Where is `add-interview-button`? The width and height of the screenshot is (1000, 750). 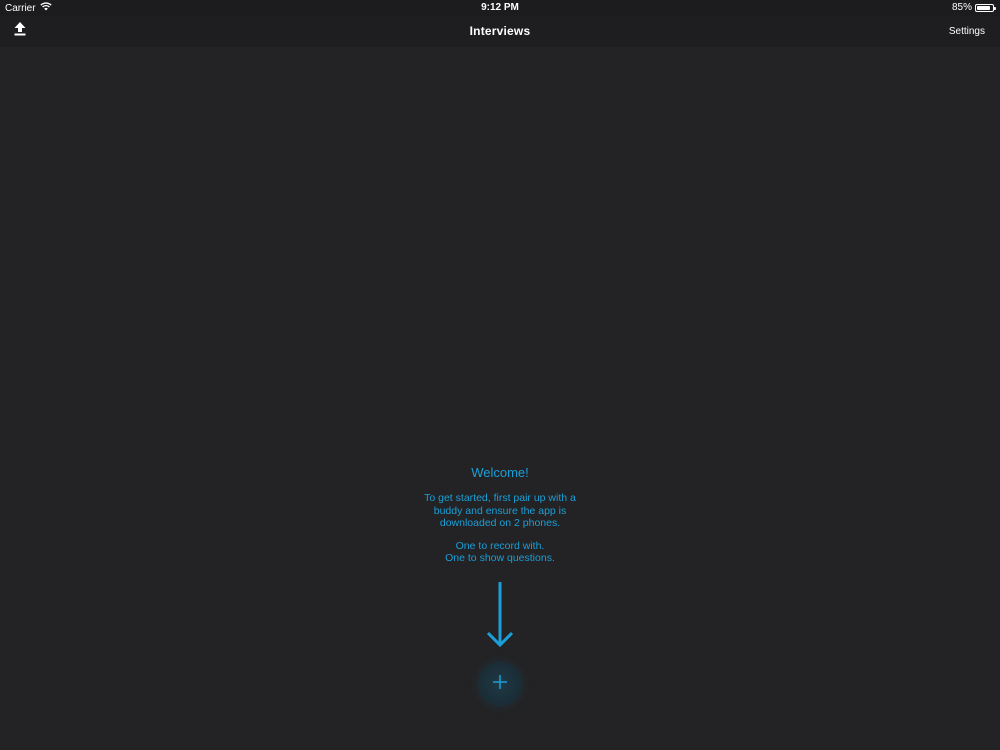 add-interview-button is located at coordinates (500, 684).